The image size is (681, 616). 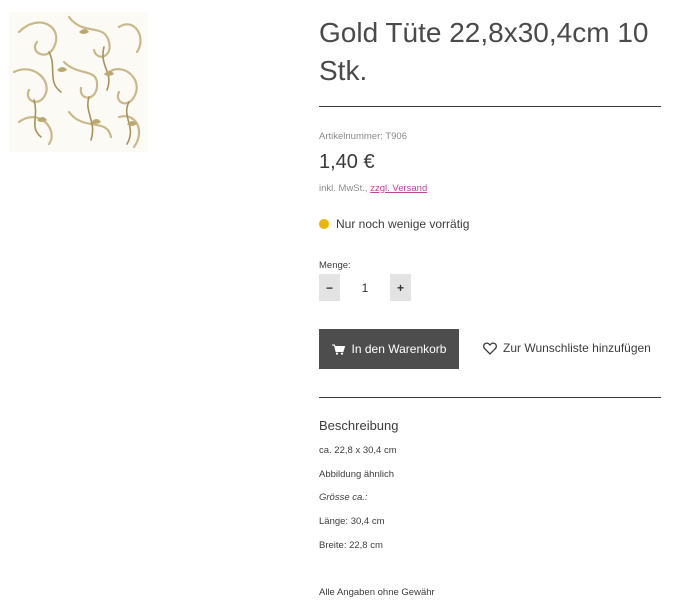 I want to click on description-line: Breite: 22,8 cm, so click(x=351, y=545).